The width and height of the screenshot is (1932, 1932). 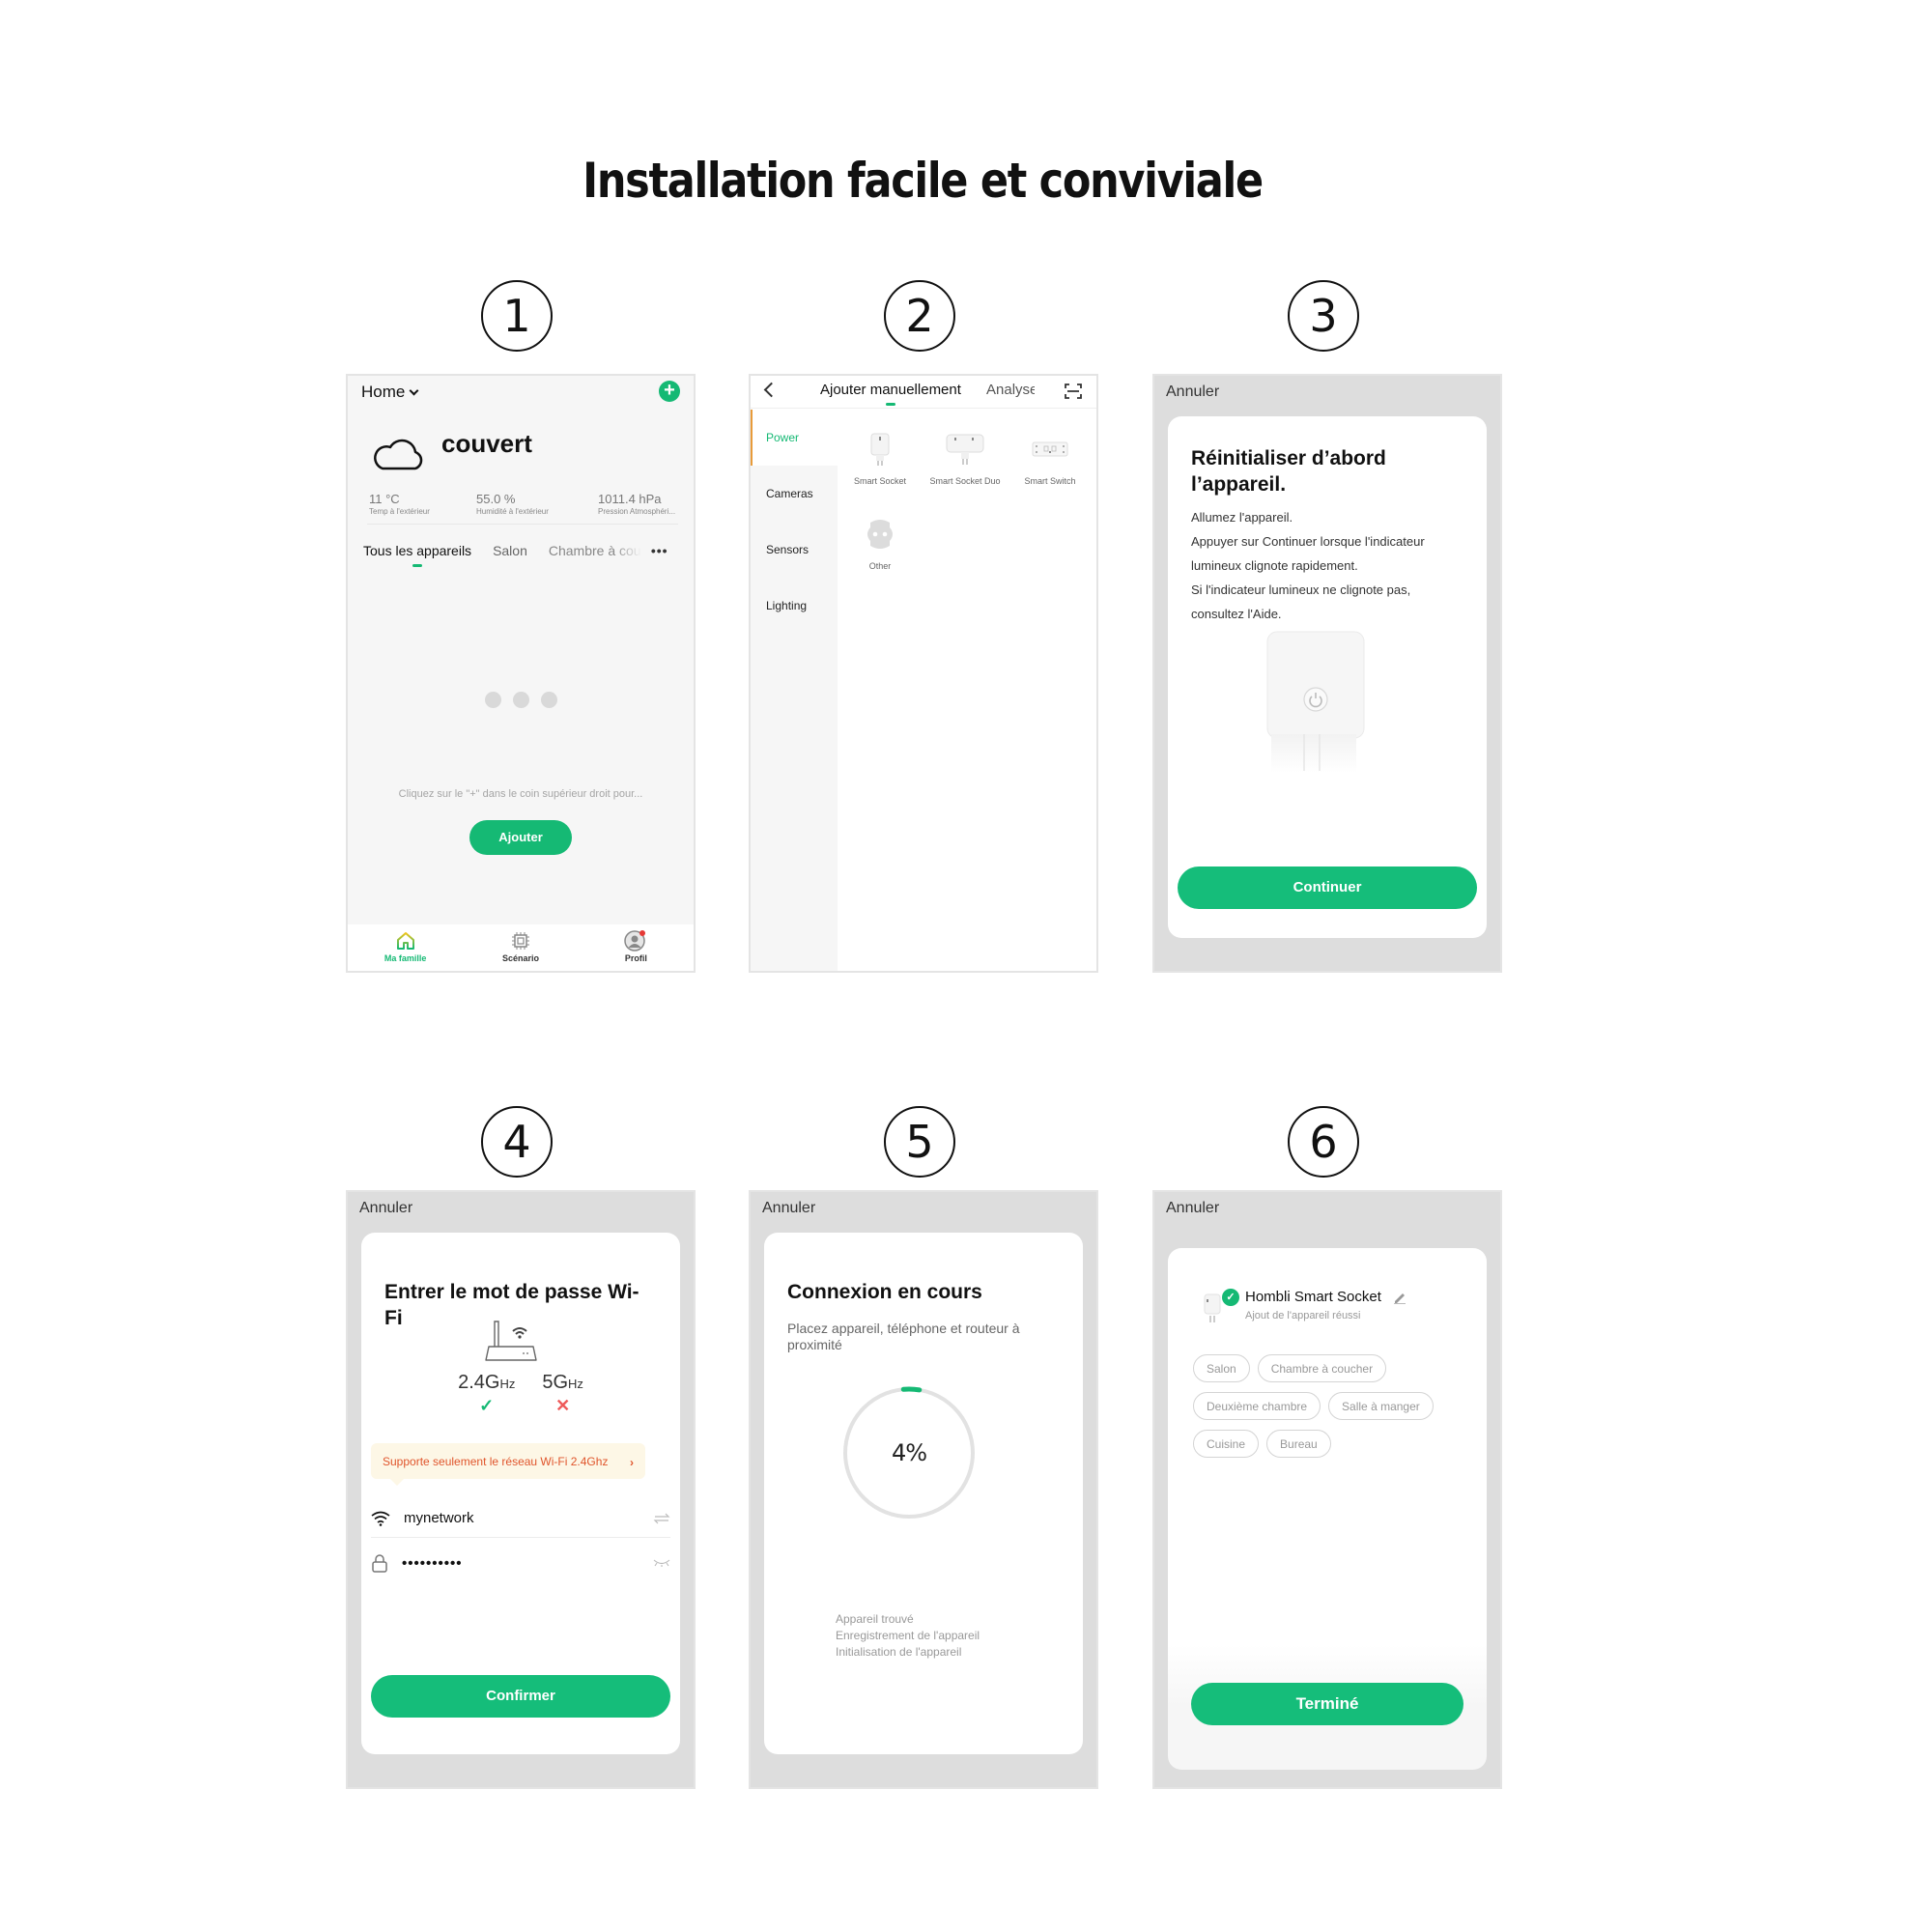 I want to click on more-tabs-button: •••, so click(x=659, y=550).